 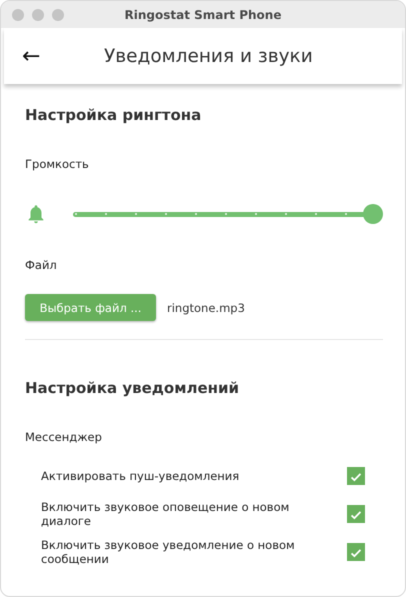 What do you see at coordinates (208, 56) in the screenshot?
I see `page-title: Уведомления и звуки` at bounding box center [208, 56].